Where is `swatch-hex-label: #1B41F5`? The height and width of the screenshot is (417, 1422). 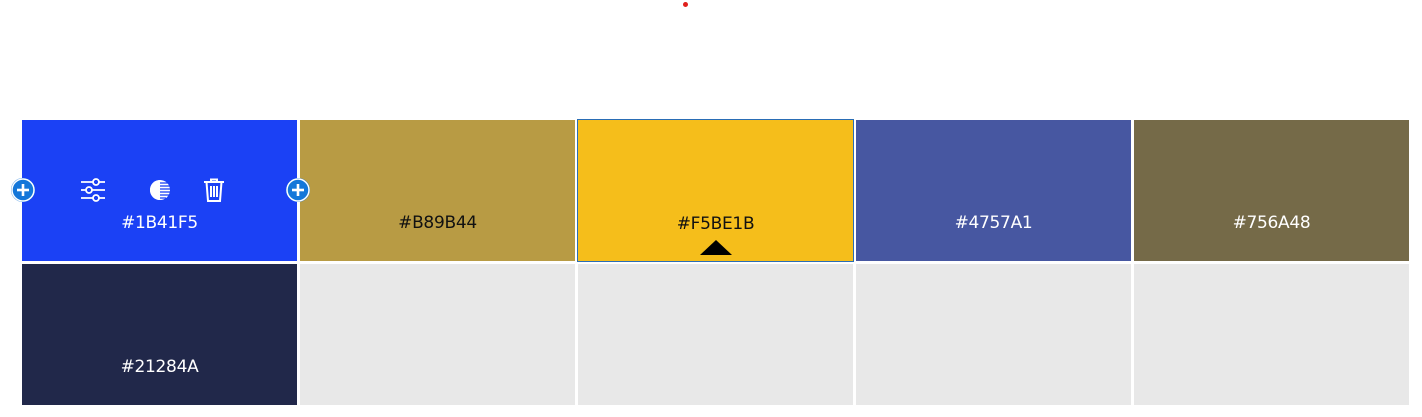 swatch-hex-label: #1B41F5 is located at coordinates (159, 223).